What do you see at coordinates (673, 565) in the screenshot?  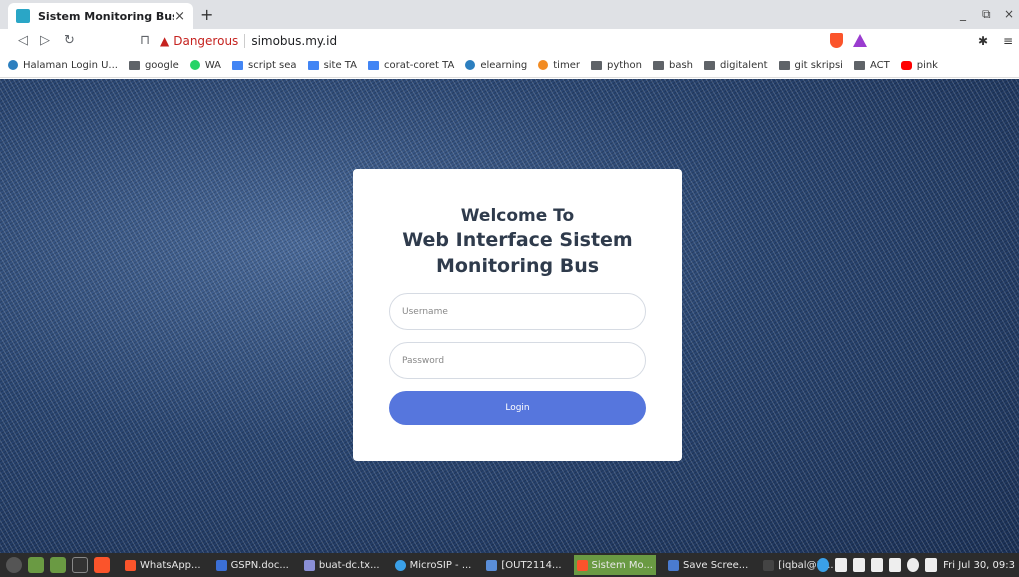 I see `screenshot-icon` at bounding box center [673, 565].